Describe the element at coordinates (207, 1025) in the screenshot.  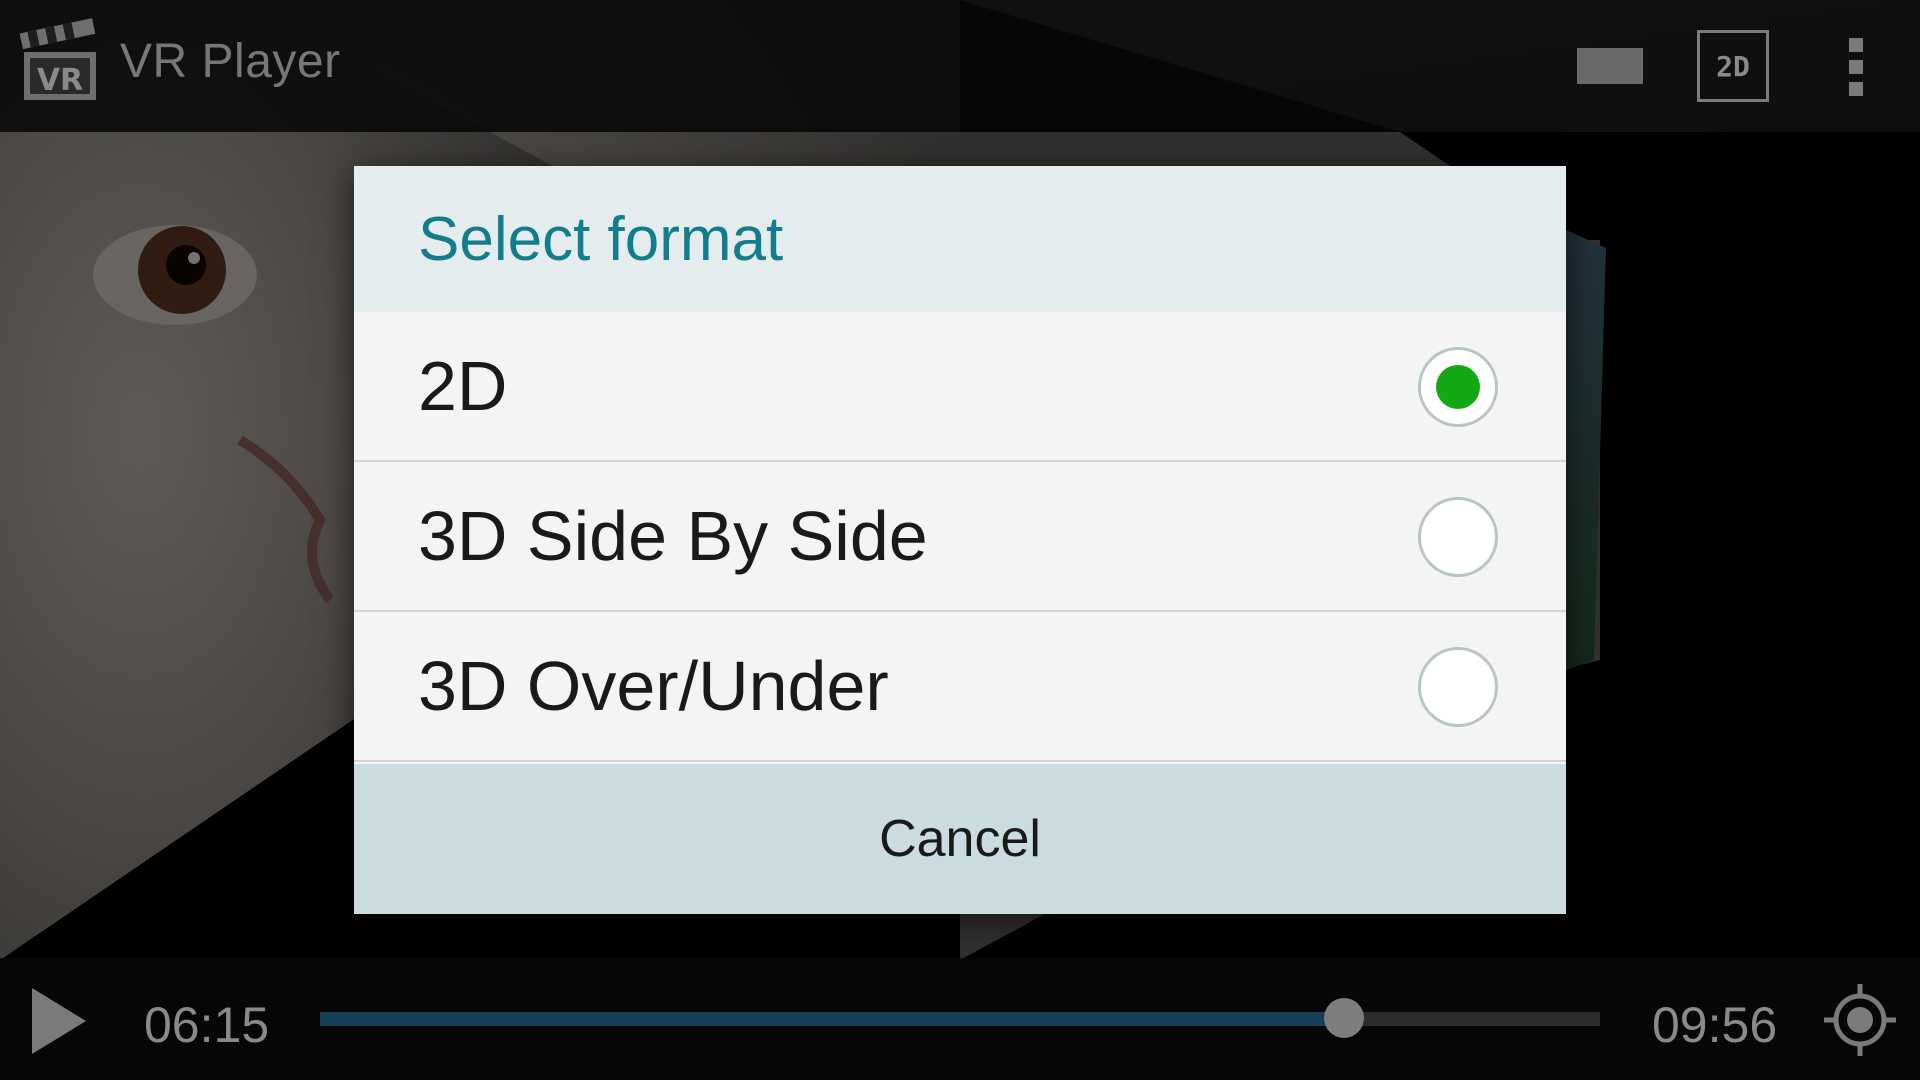
I see `current-time: 06:15` at that location.